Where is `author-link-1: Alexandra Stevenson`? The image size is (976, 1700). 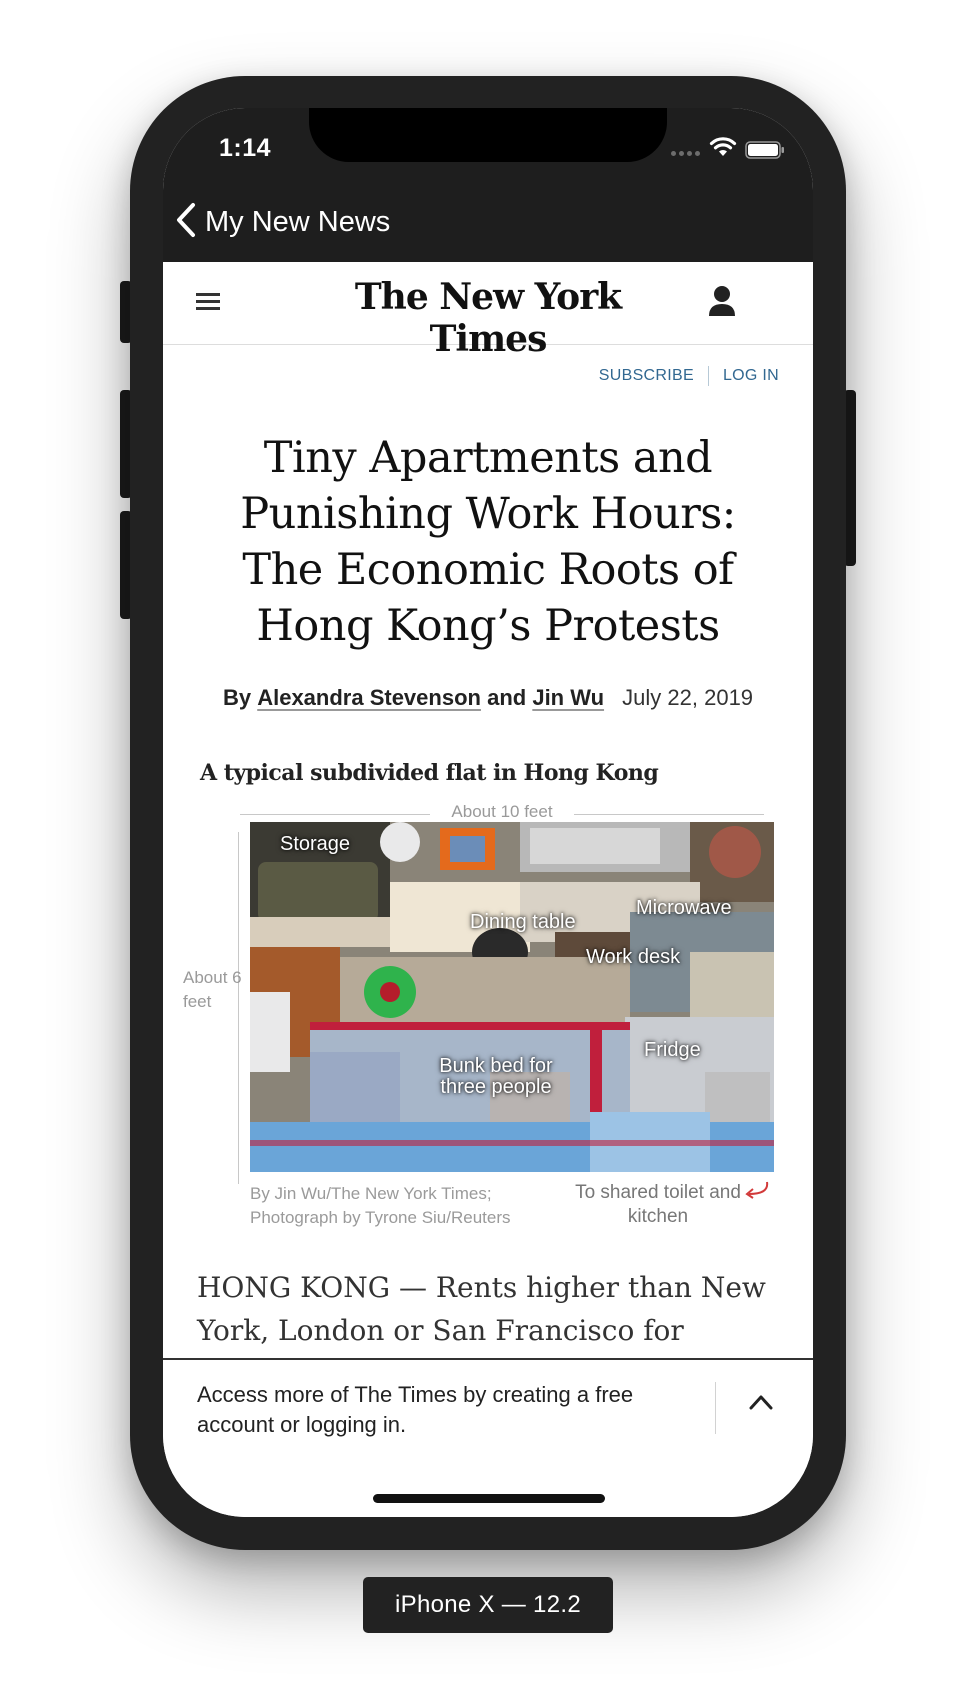 author-link-1: Alexandra Stevenson is located at coordinates (369, 697).